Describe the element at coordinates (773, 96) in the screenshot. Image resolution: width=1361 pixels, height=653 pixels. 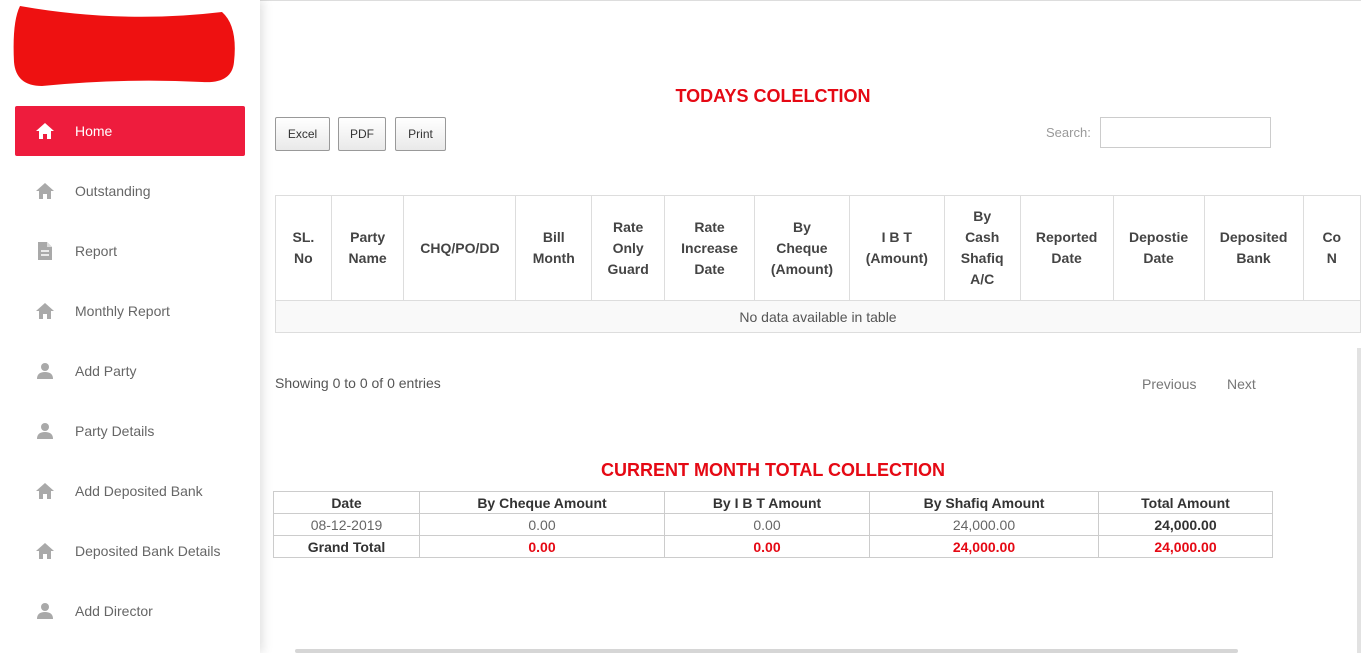
I see `todays-collection-title: TODAYS COLELCTION` at that location.